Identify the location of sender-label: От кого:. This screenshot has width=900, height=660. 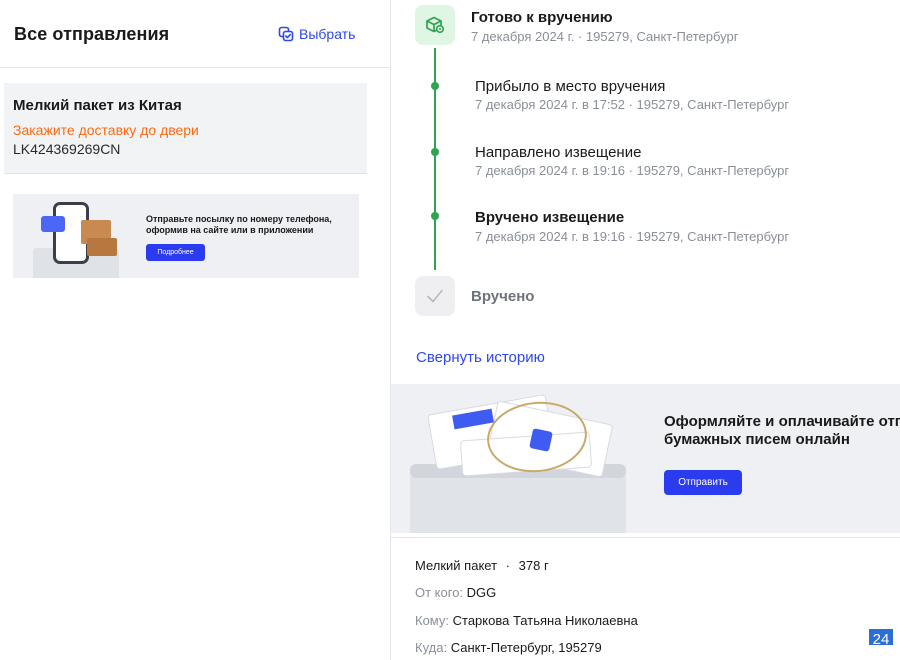
(439, 592).